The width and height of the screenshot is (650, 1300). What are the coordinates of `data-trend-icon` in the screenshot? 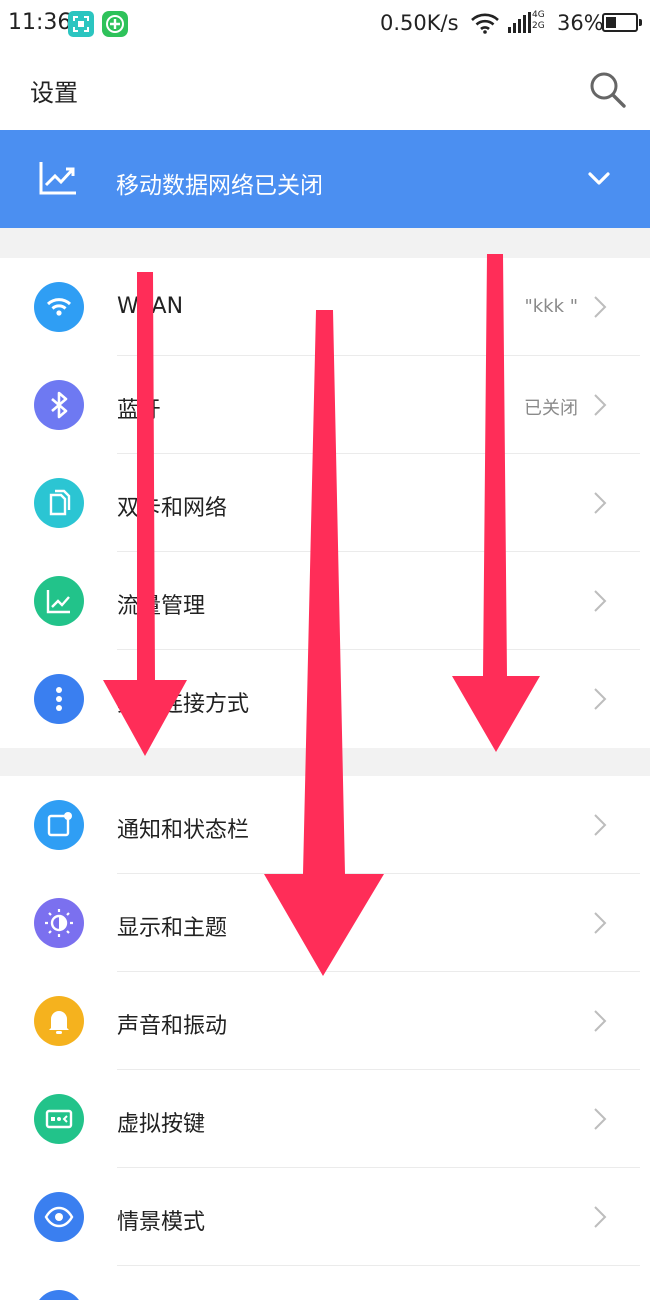 It's located at (58, 180).